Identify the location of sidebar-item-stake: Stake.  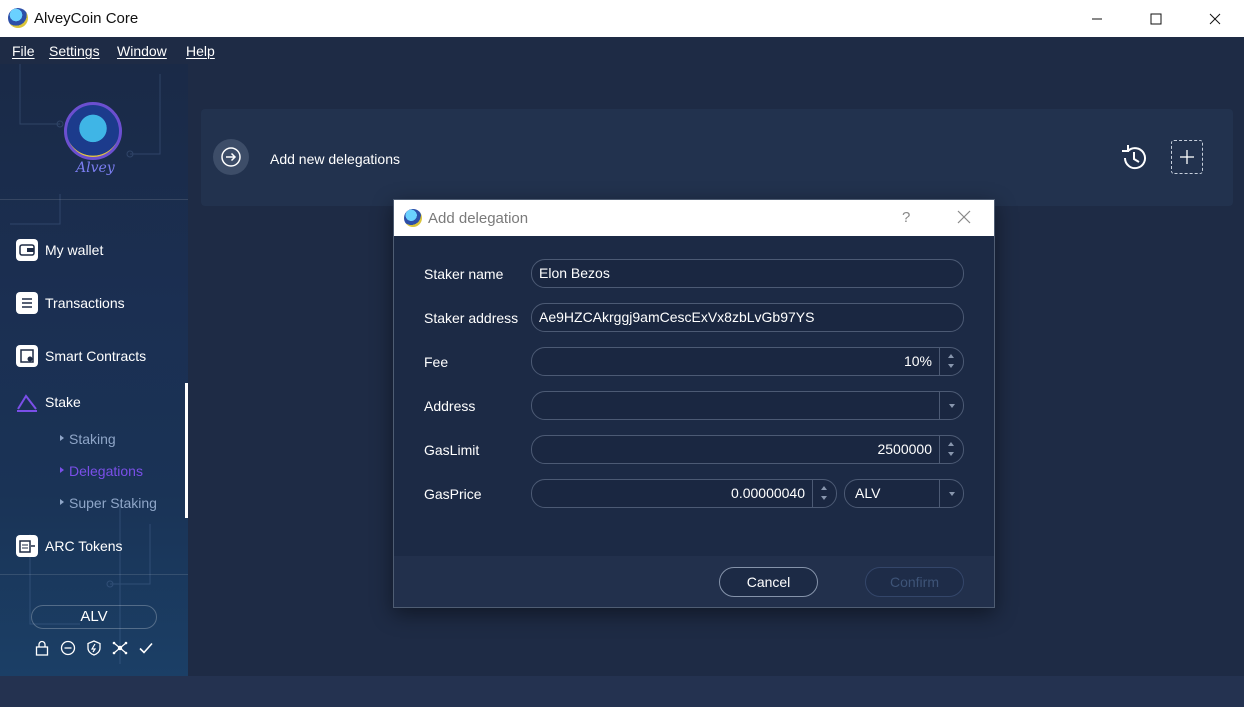
(94, 402).